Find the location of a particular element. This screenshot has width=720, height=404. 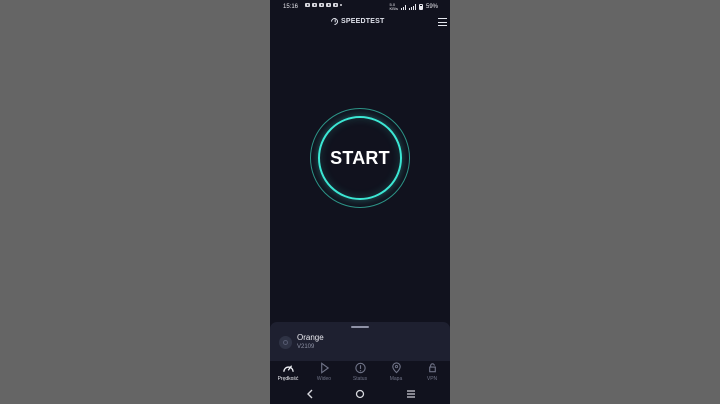

tab-label-vpn: VPN is located at coordinates (432, 379).